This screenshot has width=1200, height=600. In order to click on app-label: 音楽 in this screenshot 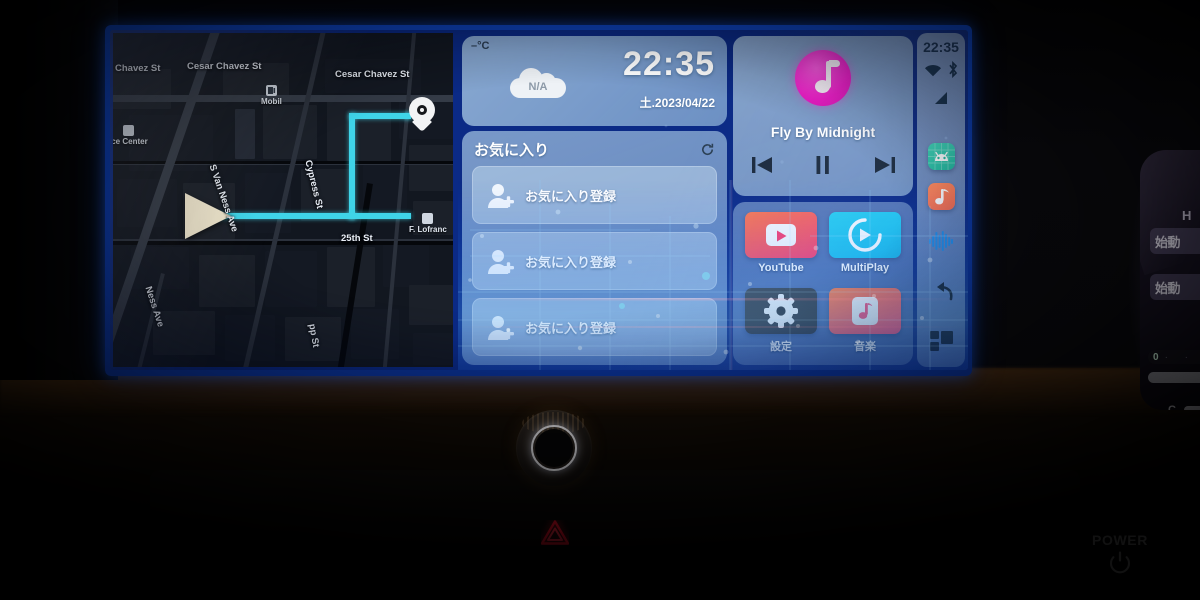, I will do `click(865, 347)`.